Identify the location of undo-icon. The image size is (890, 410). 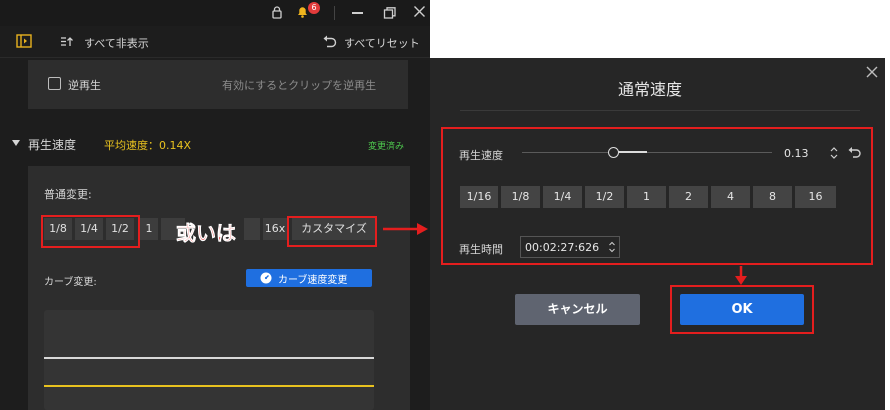
(329, 41).